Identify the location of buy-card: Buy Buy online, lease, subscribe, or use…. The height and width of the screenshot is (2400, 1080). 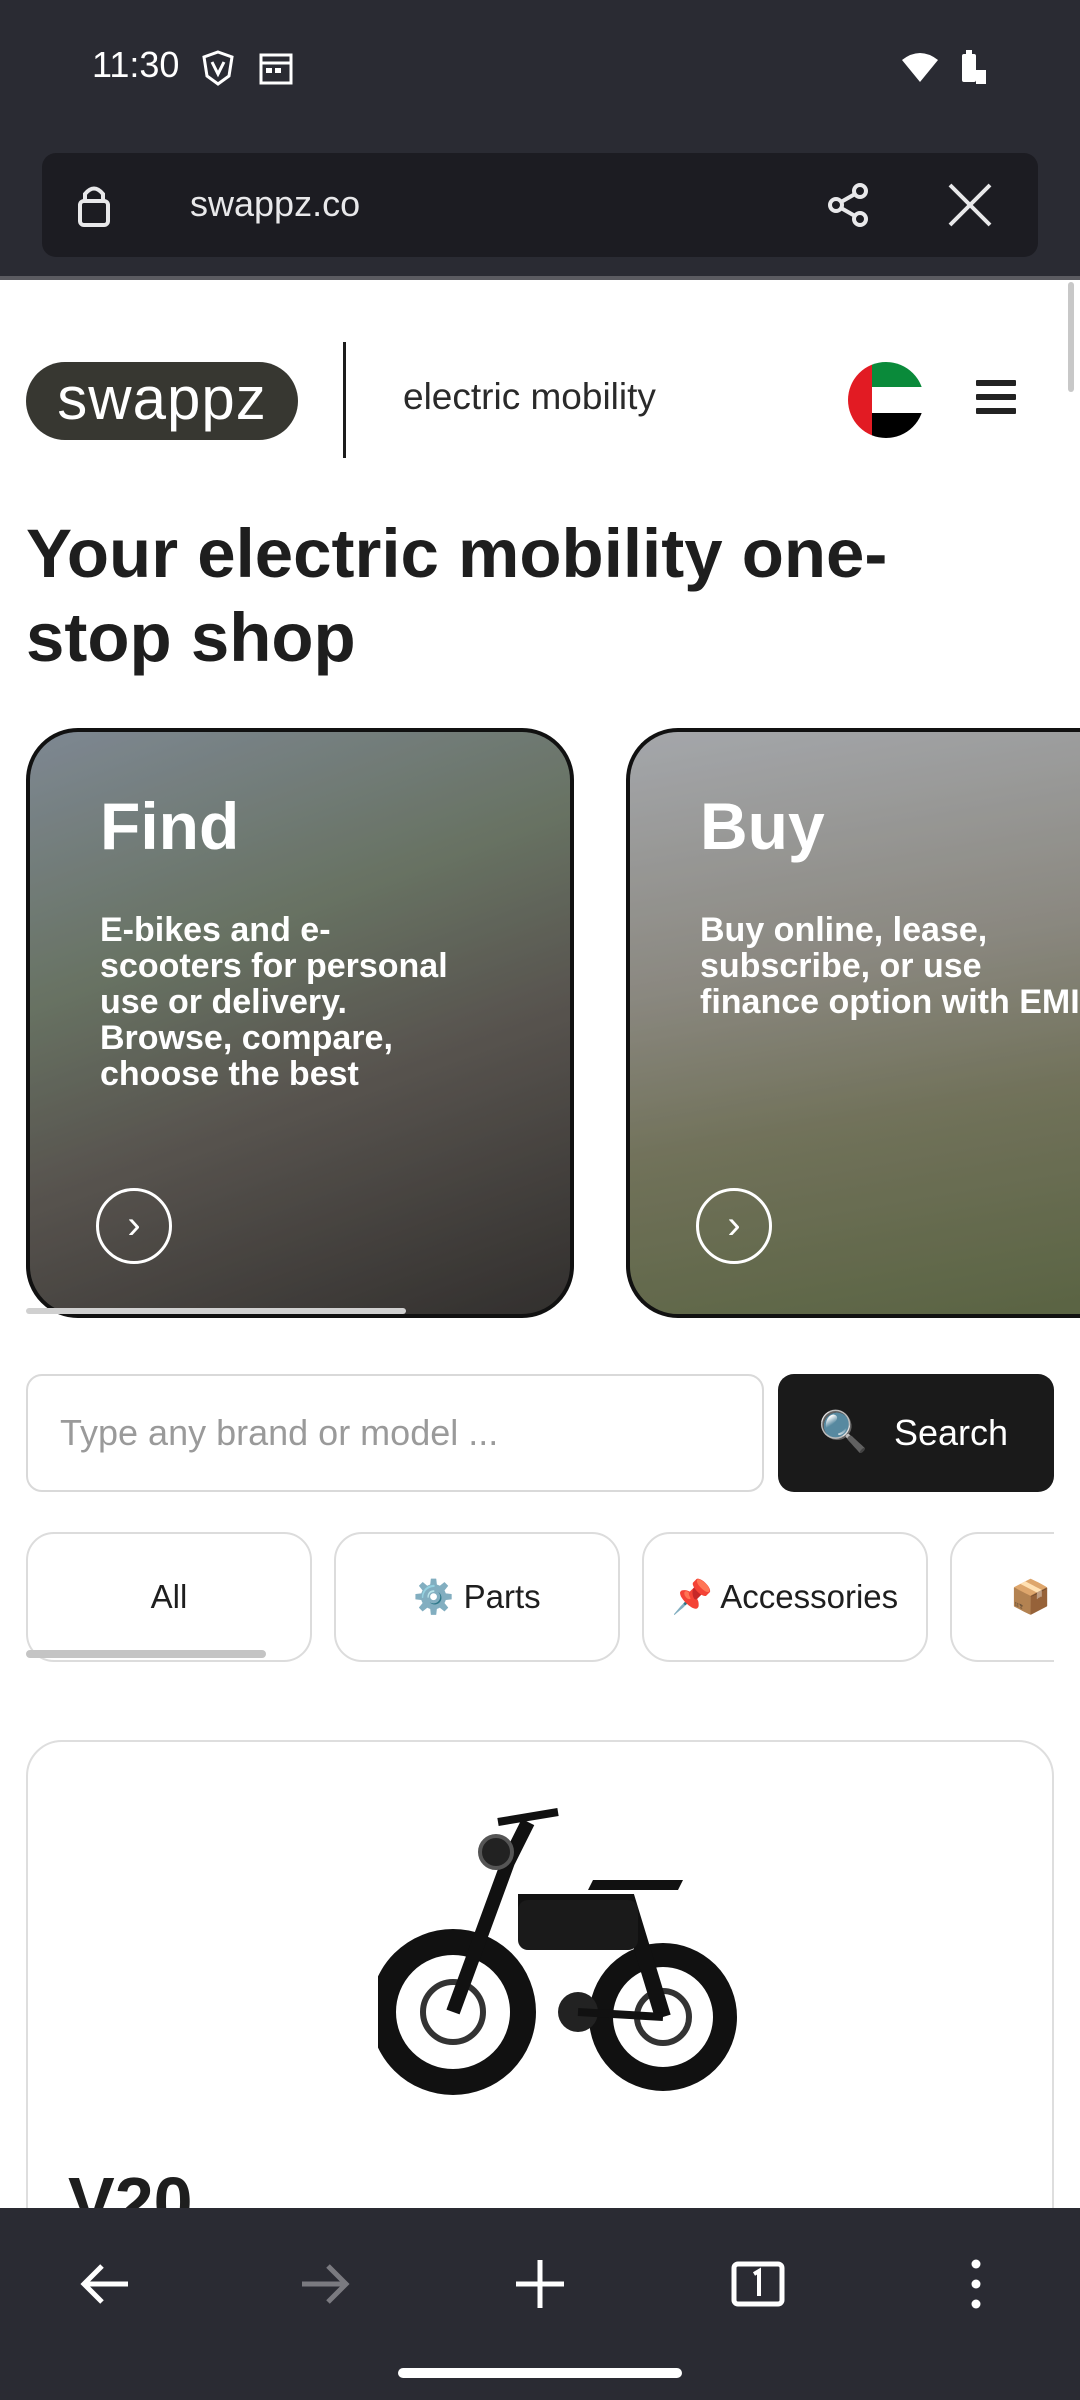
(853, 1023).